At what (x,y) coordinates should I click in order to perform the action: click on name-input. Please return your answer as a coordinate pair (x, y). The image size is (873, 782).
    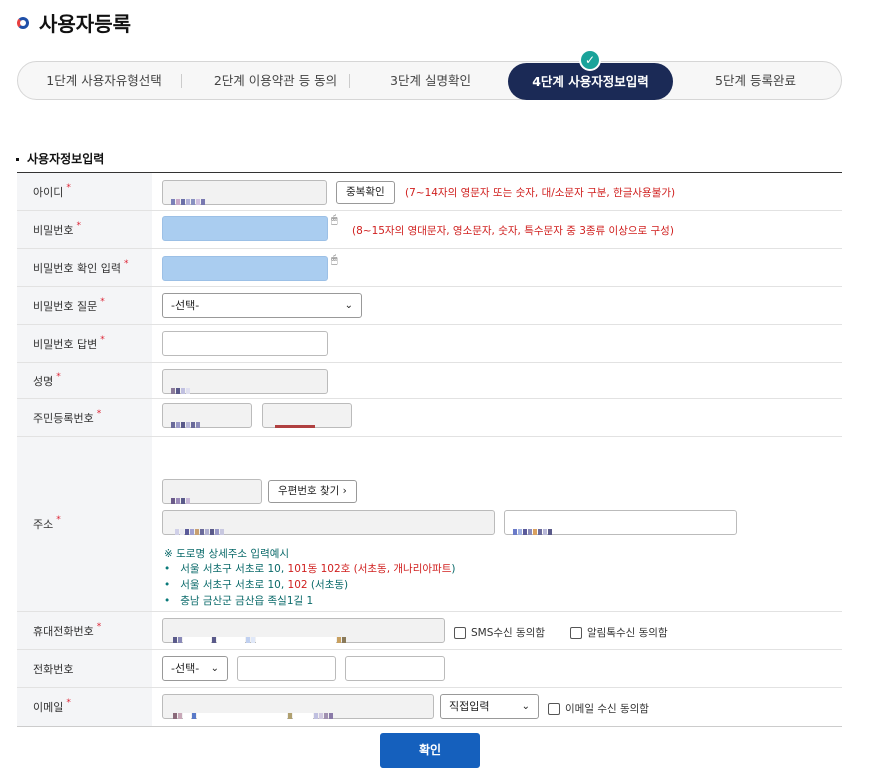
    Looking at the image, I should click on (245, 381).